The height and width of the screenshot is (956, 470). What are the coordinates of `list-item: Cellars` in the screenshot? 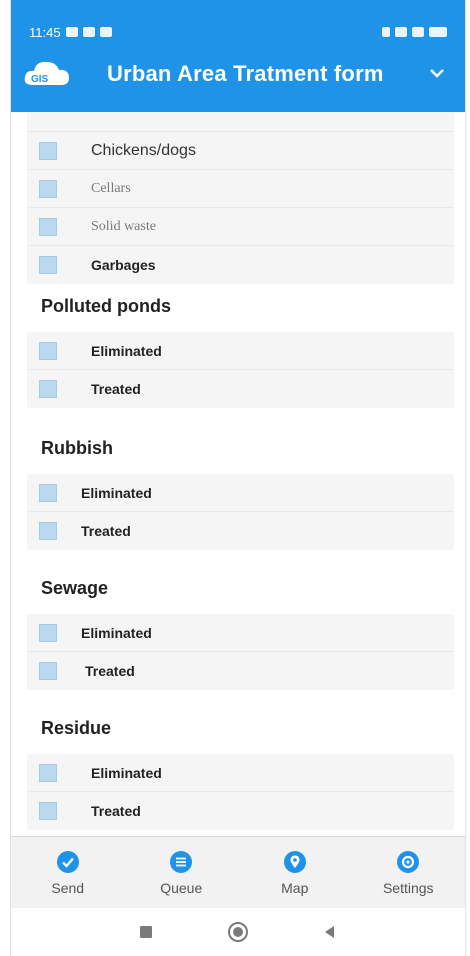 It's located at (240, 189).